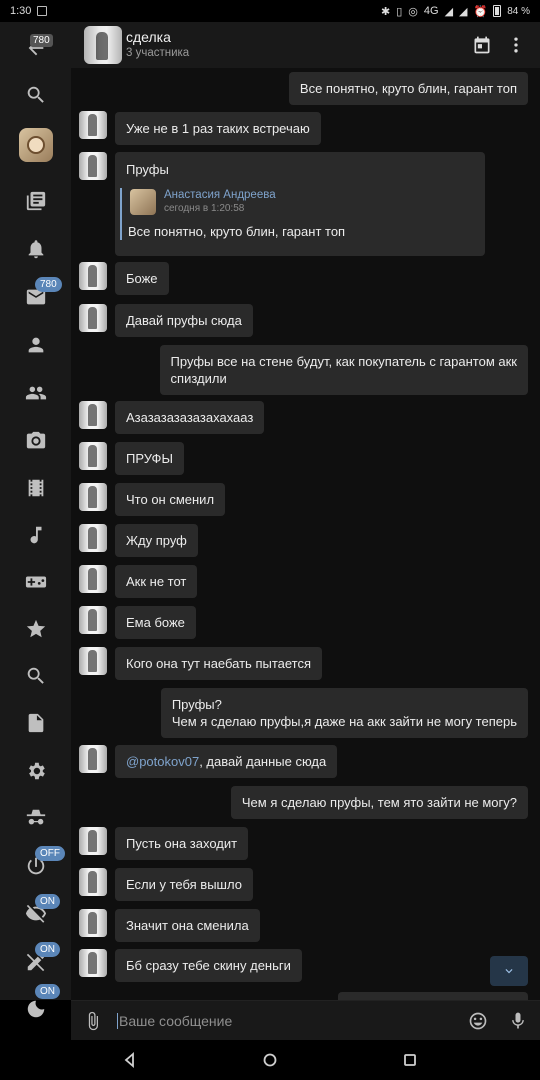 The width and height of the screenshot is (540, 1080). I want to click on sidebar-toggle-2: ON, so click(35, 914).